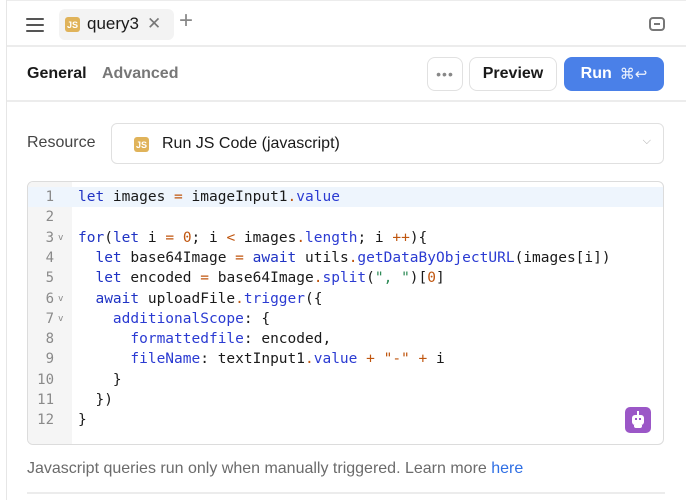  Describe the element at coordinates (49, 237) in the screenshot. I see `line-number: 3` at that location.